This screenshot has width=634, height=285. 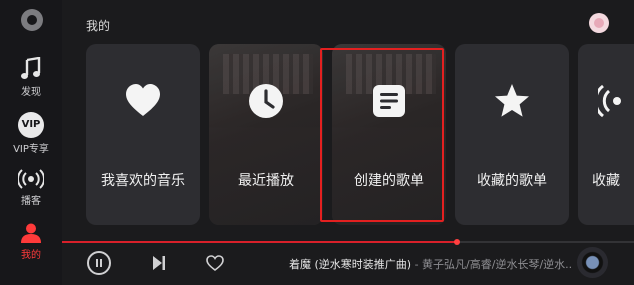 What do you see at coordinates (99, 263) in the screenshot?
I see `pause-button` at bounding box center [99, 263].